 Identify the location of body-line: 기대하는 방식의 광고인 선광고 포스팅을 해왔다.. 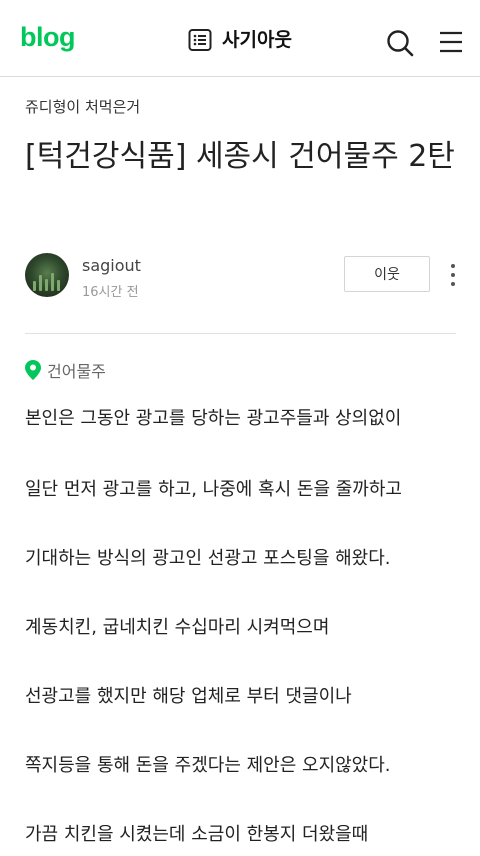
(208, 558).